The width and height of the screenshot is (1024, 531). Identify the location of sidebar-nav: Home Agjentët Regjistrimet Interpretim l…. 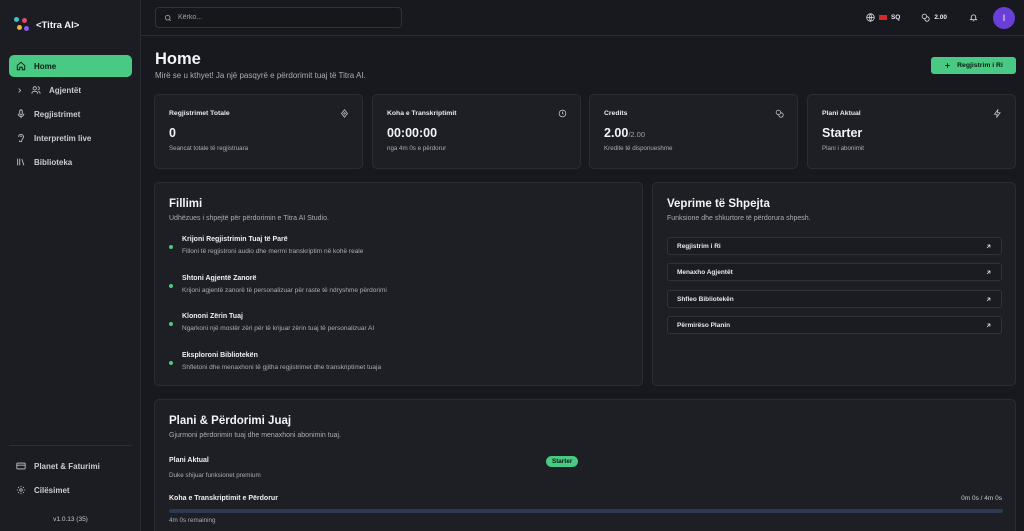
(70, 115).